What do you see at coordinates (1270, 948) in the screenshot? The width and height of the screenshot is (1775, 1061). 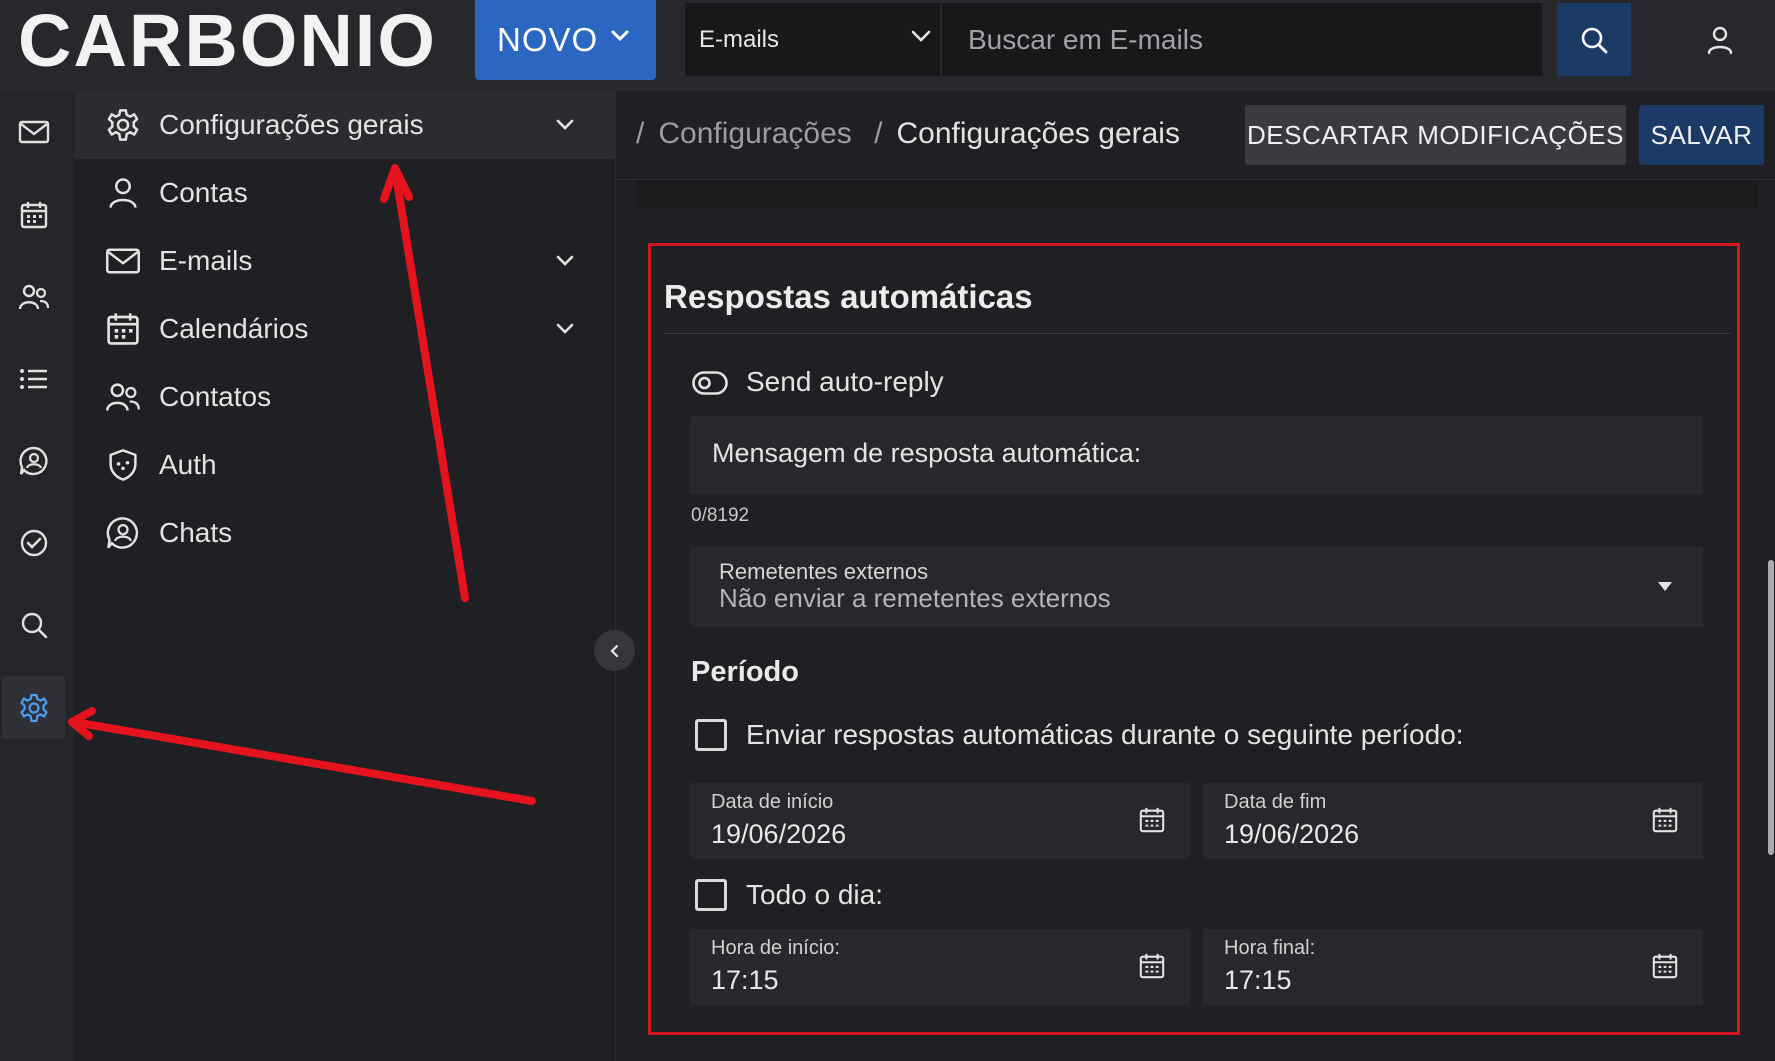 I see `end-time-label: Hora final:` at bounding box center [1270, 948].